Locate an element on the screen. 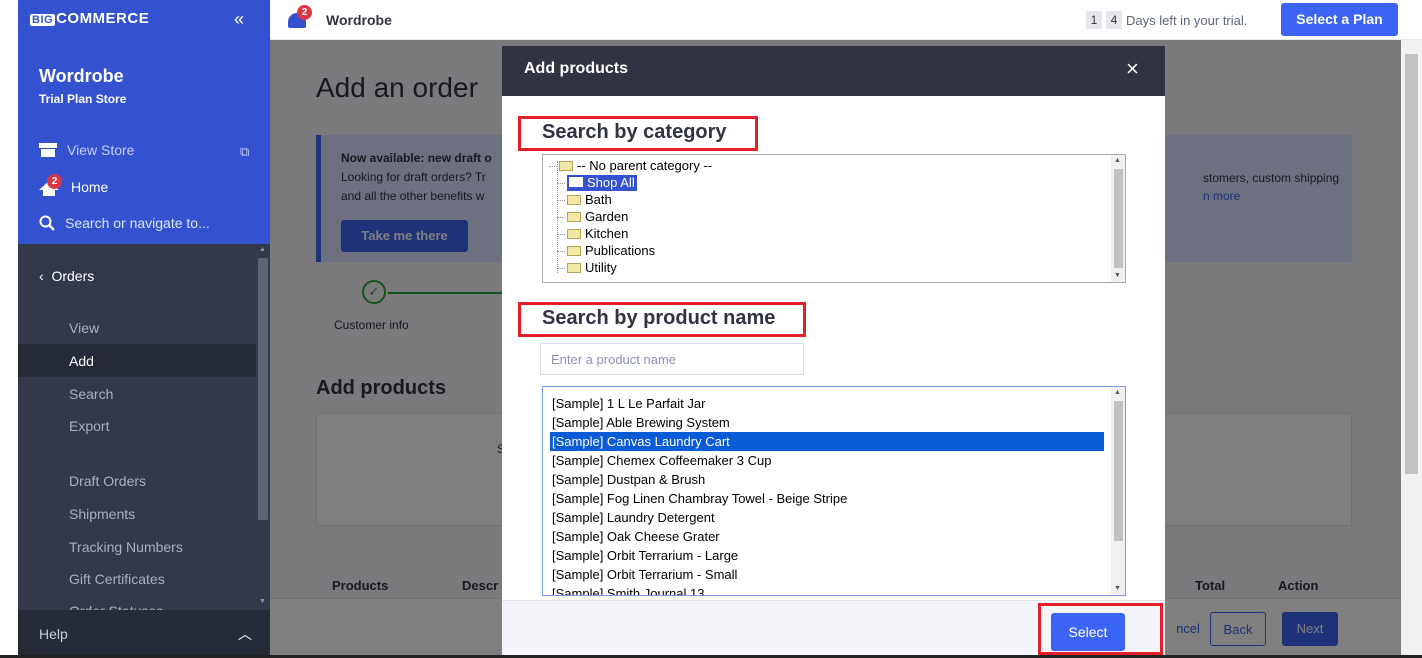 Image resolution: width=1422 pixels, height=658 pixels. product-item-selected: [Sample] Canvas Laundry Cart is located at coordinates (827, 441).